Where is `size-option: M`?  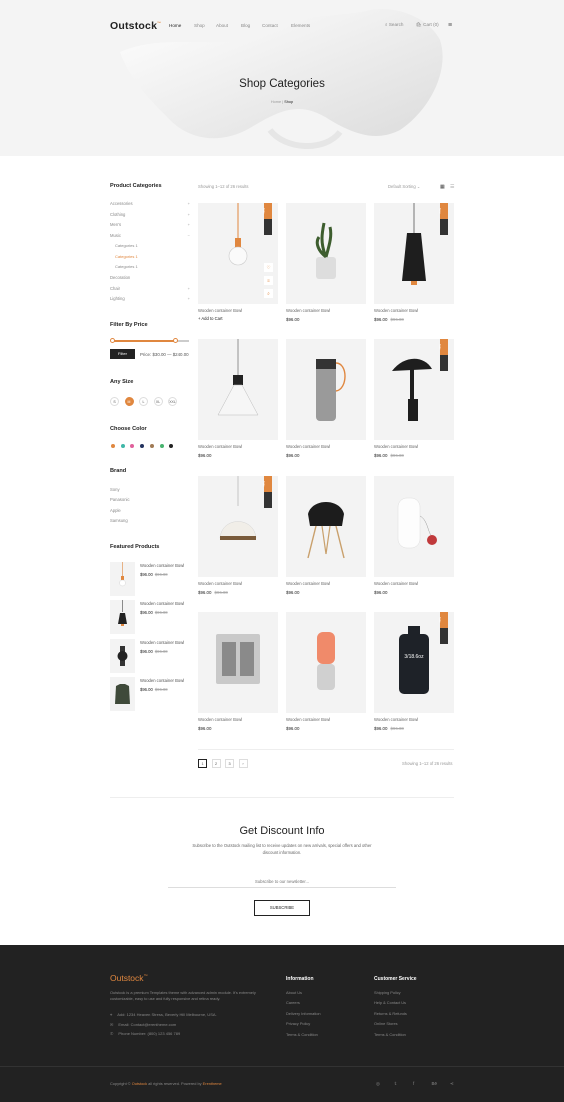
size-option: M is located at coordinates (129, 401).